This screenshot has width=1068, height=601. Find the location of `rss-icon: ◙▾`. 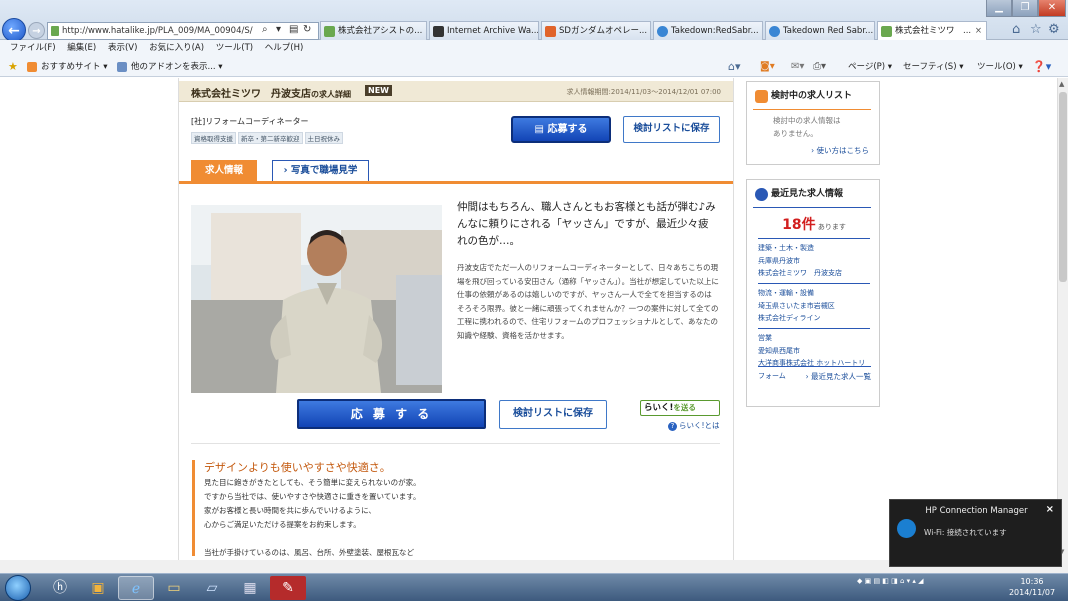

rss-icon: ◙▾ is located at coordinates (767, 67).